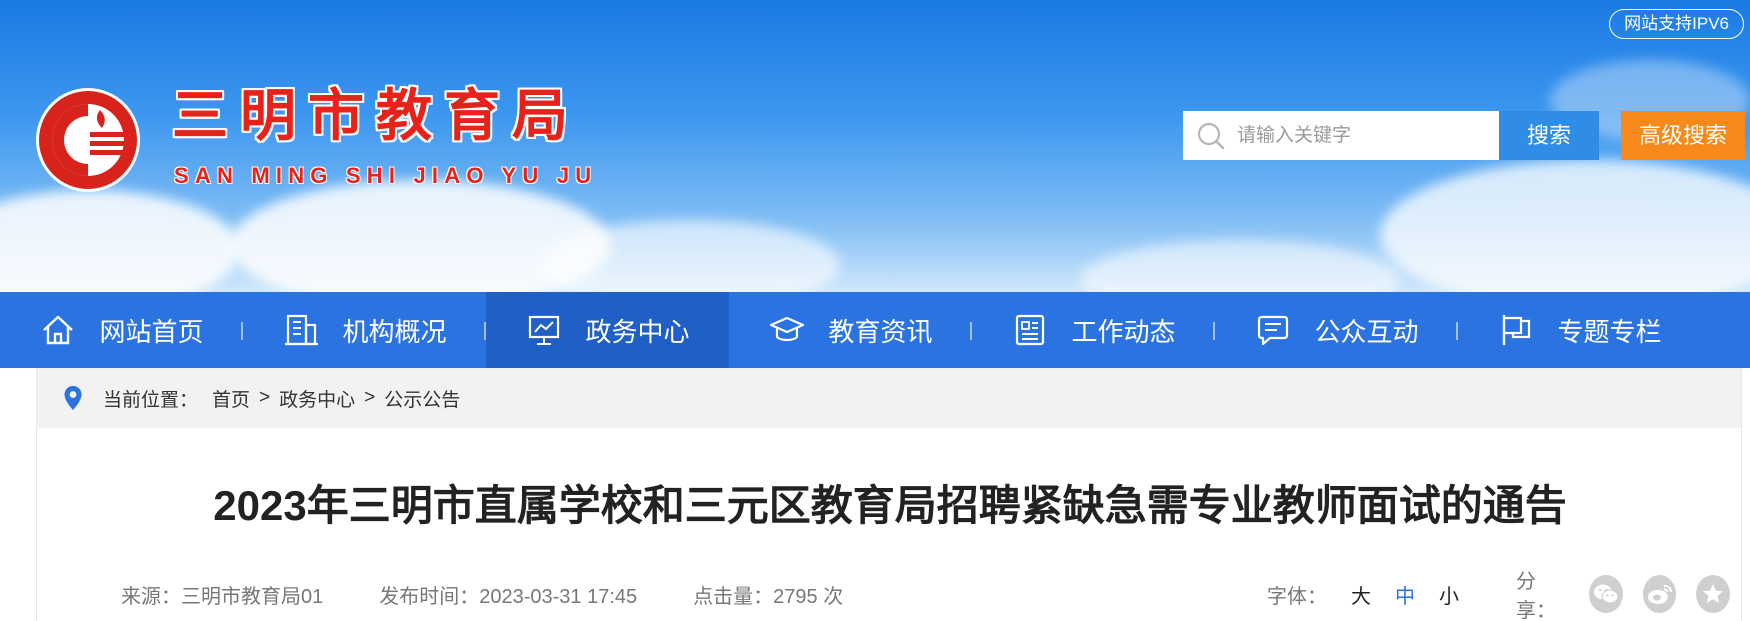 The height and width of the screenshot is (621, 1750). I want to click on nav-item-special-topics: 专题专栏, so click(1579, 330).